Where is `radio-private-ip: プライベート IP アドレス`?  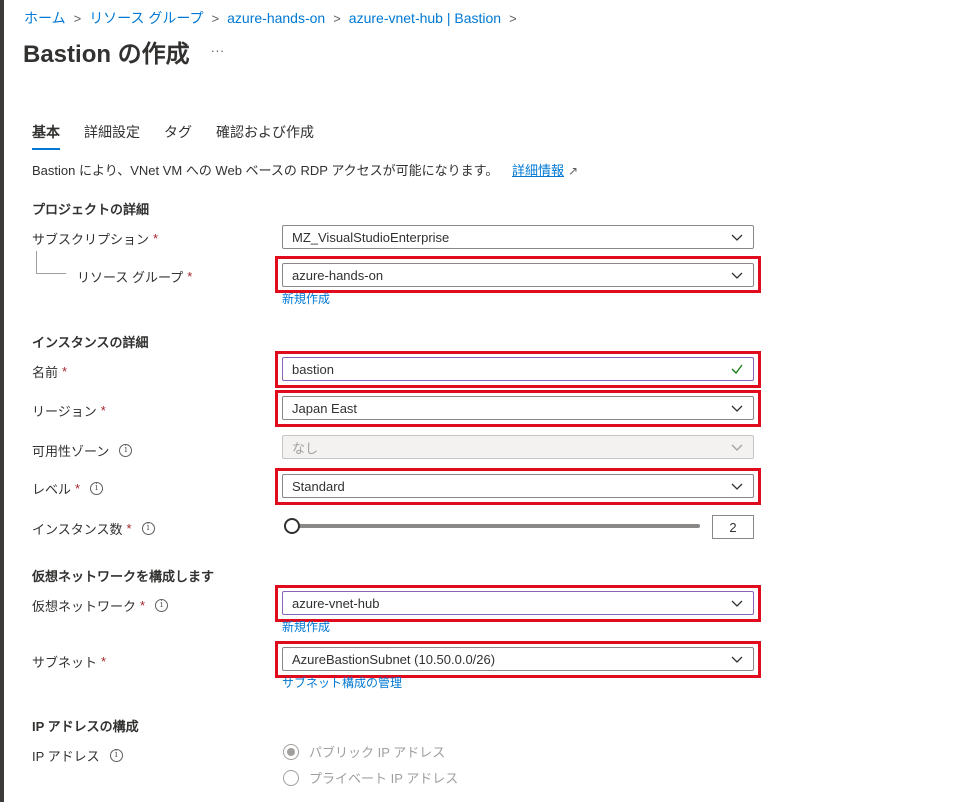
radio-private-ip: プライベート IP アドレス is located at coordinates (370, 777).